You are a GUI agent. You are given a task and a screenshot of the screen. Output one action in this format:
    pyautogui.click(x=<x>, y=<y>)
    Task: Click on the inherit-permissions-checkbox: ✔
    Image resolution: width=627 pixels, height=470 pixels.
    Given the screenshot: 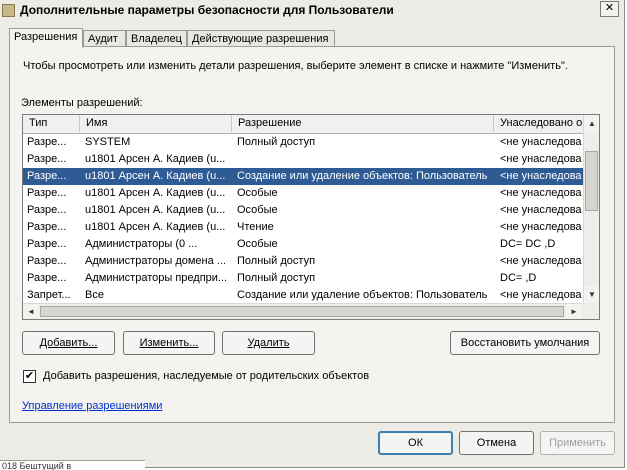 What is the action you would take?
    pyautogui.click(x=29, y=376)
    